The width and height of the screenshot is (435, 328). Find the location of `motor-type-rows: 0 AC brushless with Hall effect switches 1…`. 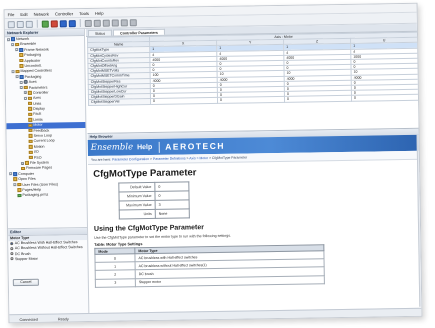

motor-type-rows: 0 AC brushless with Hall effect switches 1… is located at coordinates (209, 269).